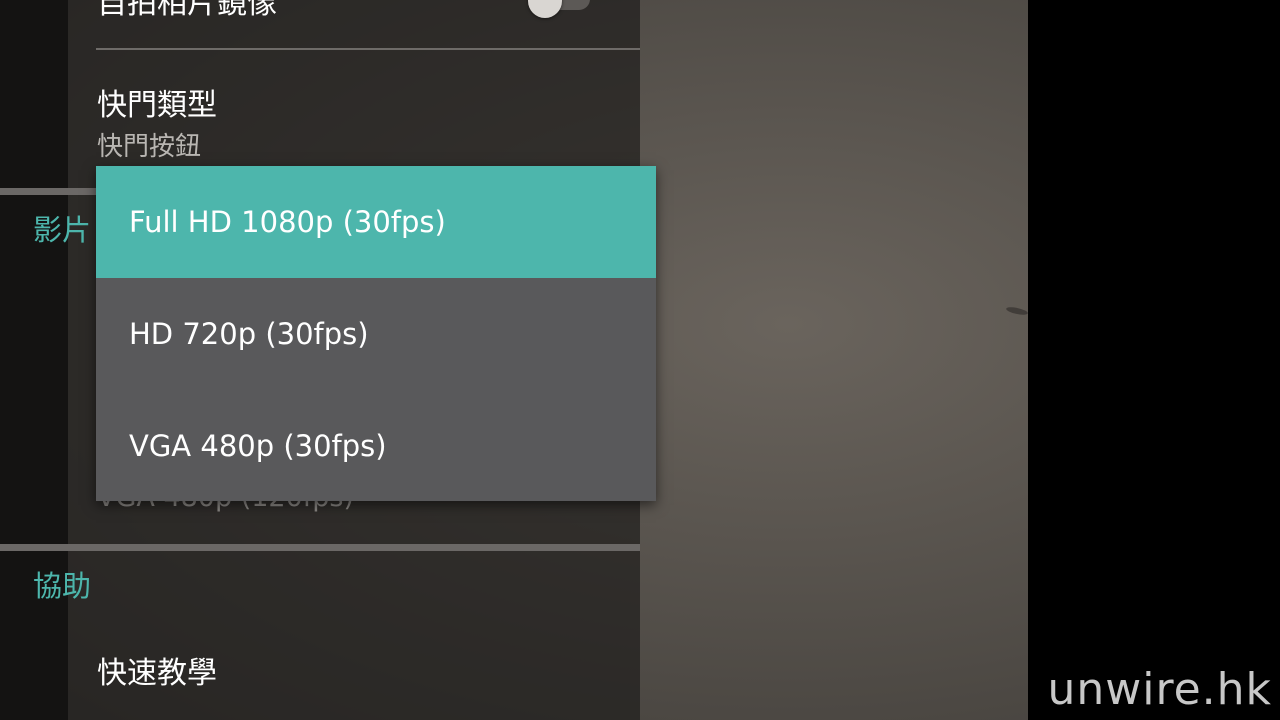 The height and width of the screenshot is (720, 1280). I want to click on mirror-setting-title: 自拍相片鏡像, so click(187, 11).